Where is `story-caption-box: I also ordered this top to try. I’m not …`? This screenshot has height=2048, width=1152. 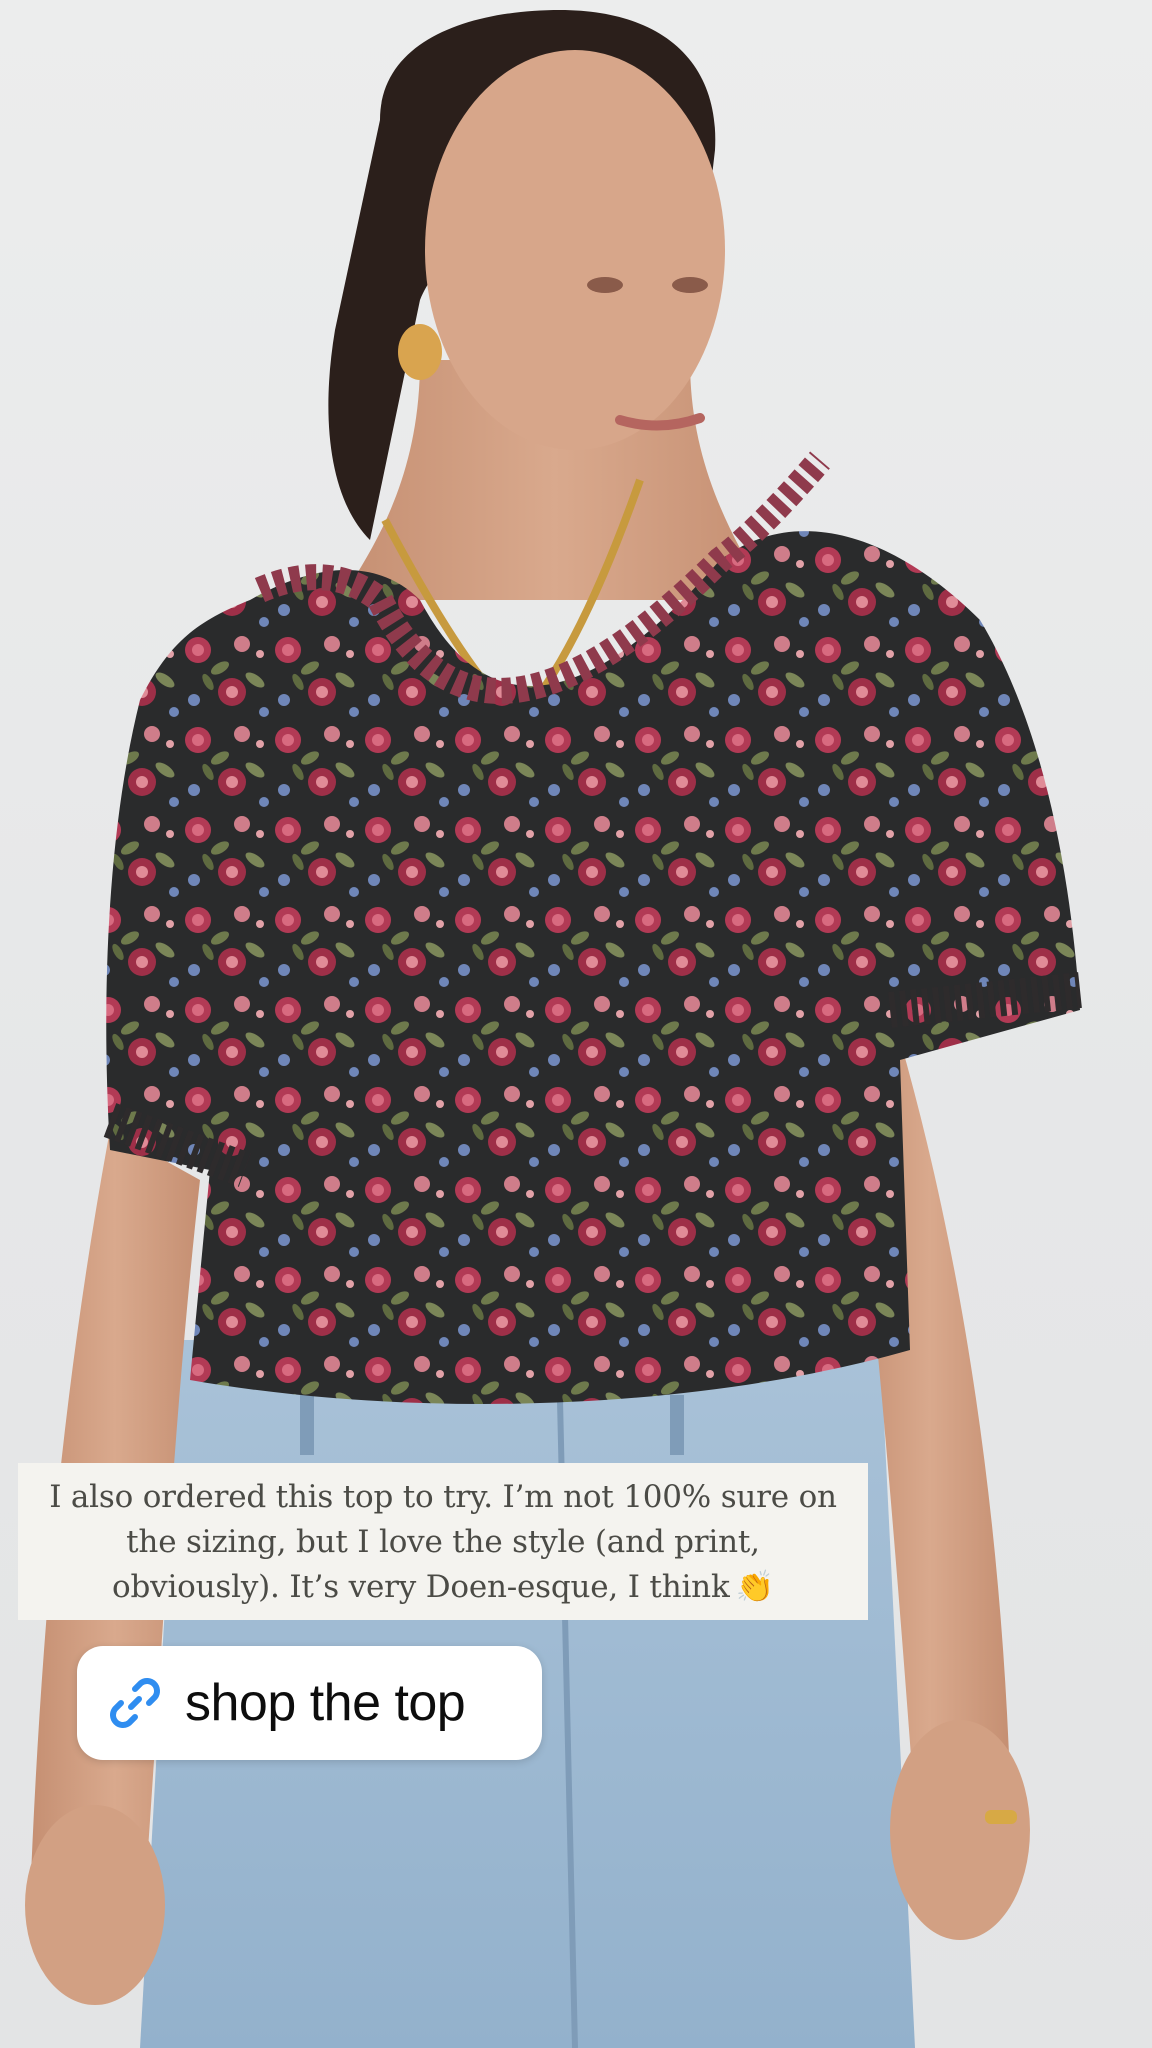 story-caption-box: I also ordered this top to try. I’m not … is located at coordinates (443, 1541).